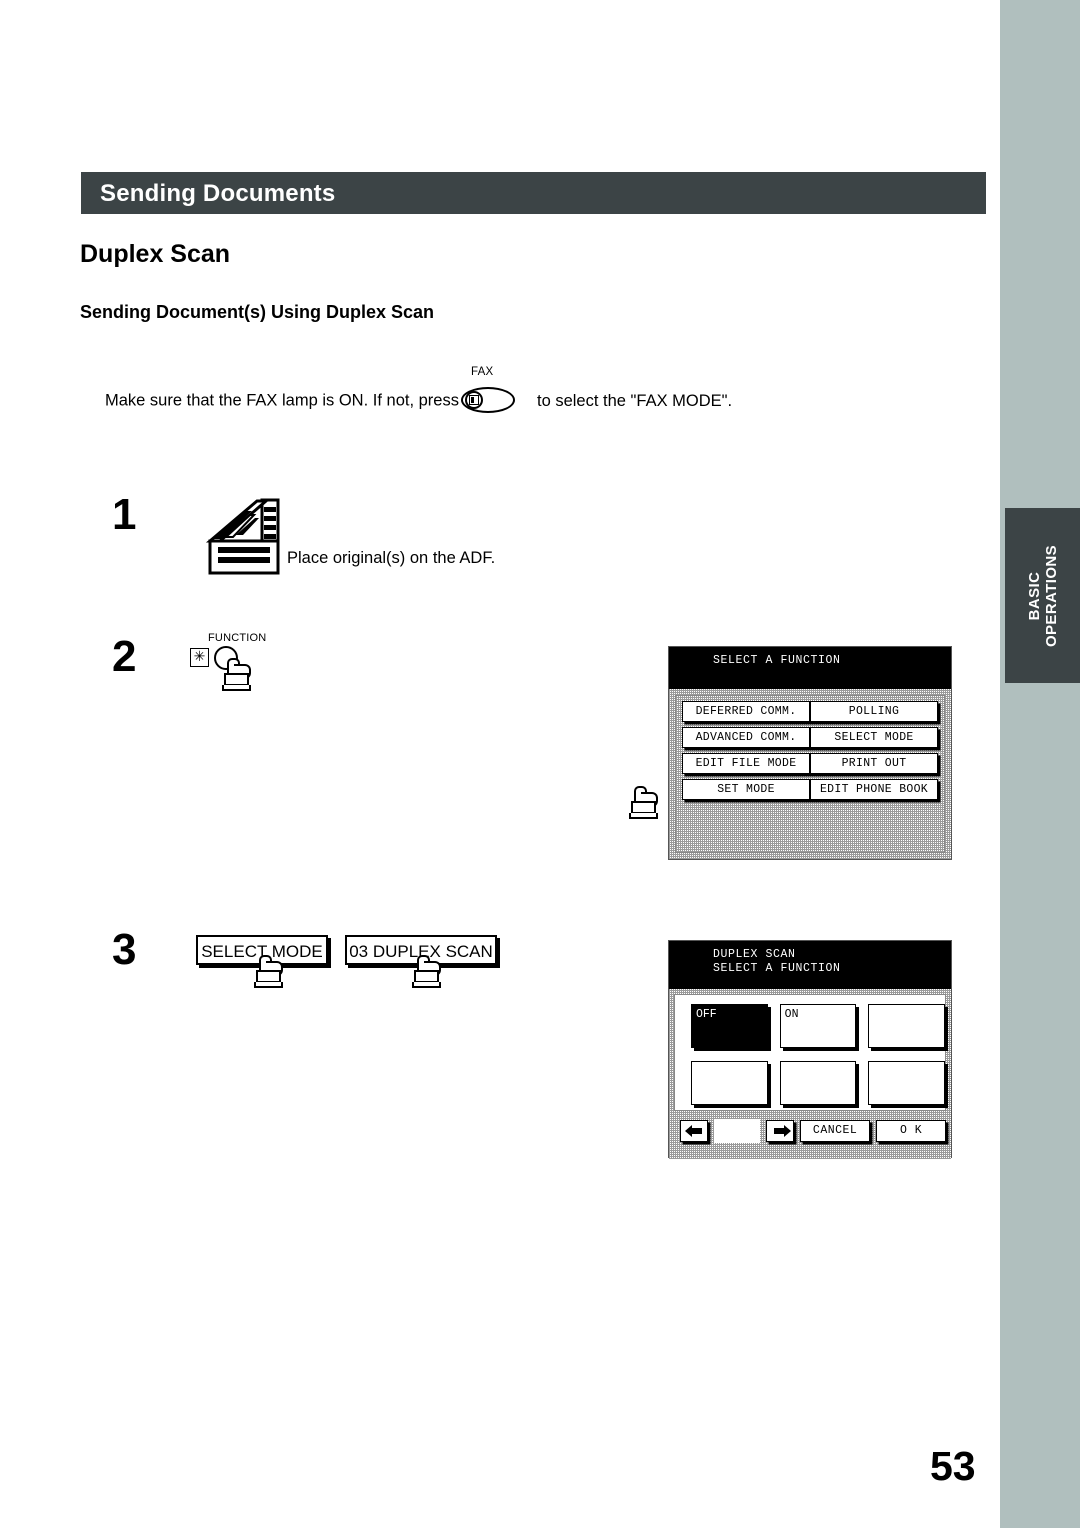  I want to click on lcd1-row-4: SET MODE EDIT PHONE BOOK, so click(810, 789).